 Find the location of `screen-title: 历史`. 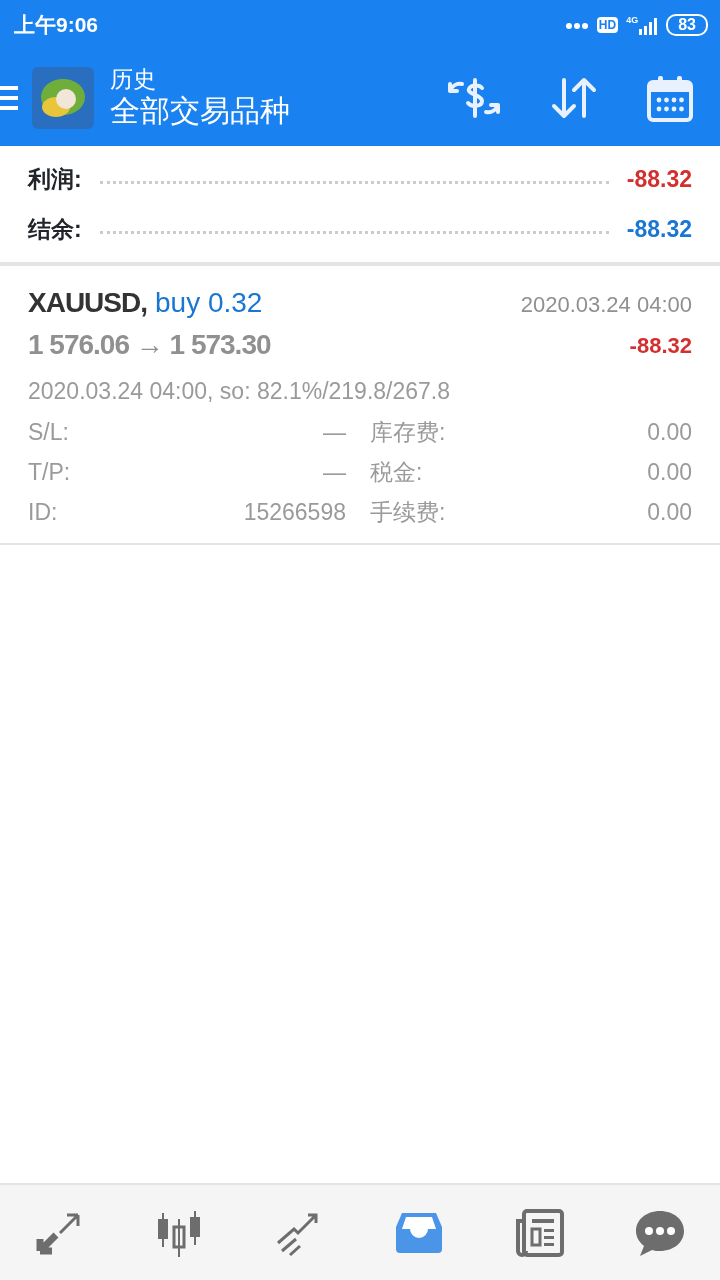

screen-title: 历史 is located at coordinates (133, 80).